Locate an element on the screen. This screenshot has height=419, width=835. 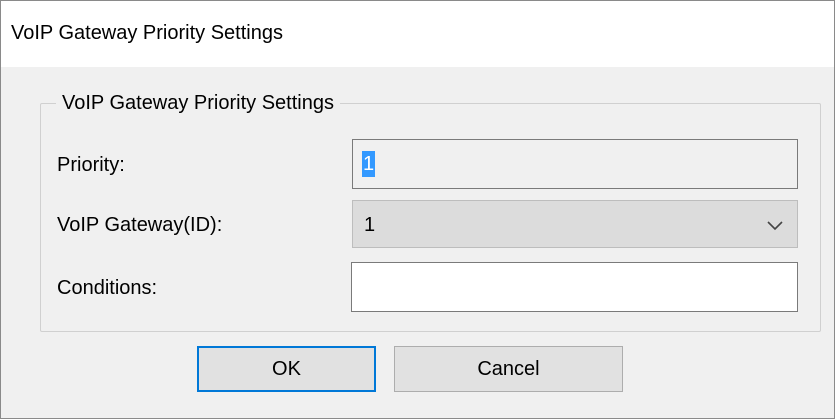
priority-value: 1 is located at coordinates (369, 164).